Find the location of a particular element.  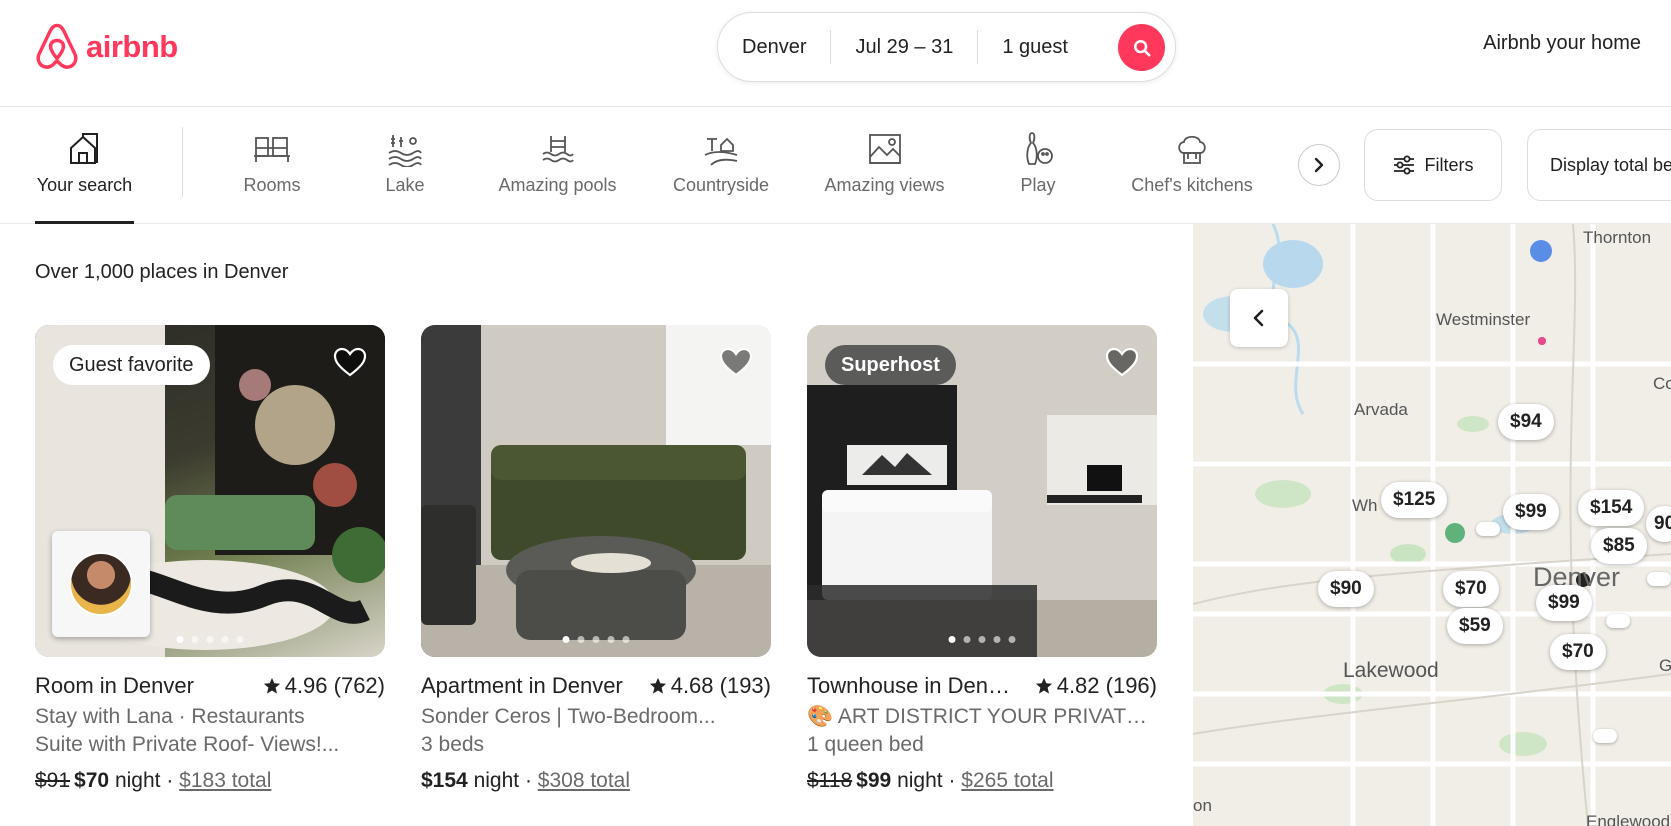

total-price-link: $265 total is located at coordinates (1007, 780).